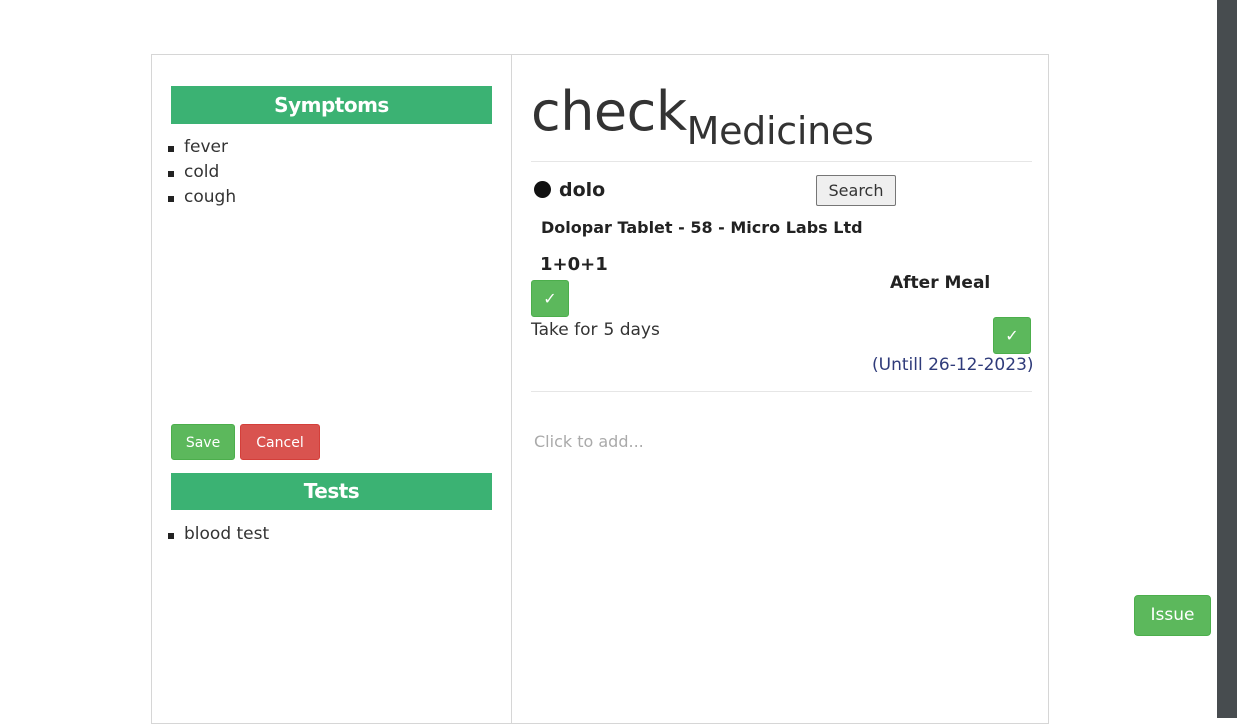 This screenshot has height=724, width=1237. I want to click on tests-list: blood test, so click(218, 534).